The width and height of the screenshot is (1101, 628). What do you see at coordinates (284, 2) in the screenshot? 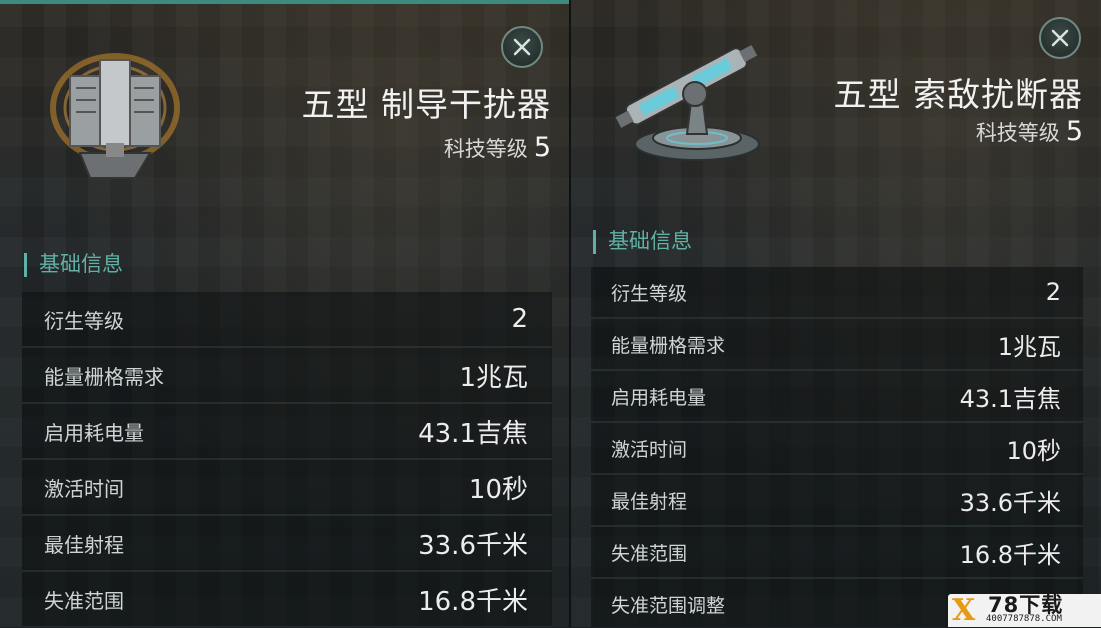
I see `panel-accent-line` at bounding box center [284, 2].